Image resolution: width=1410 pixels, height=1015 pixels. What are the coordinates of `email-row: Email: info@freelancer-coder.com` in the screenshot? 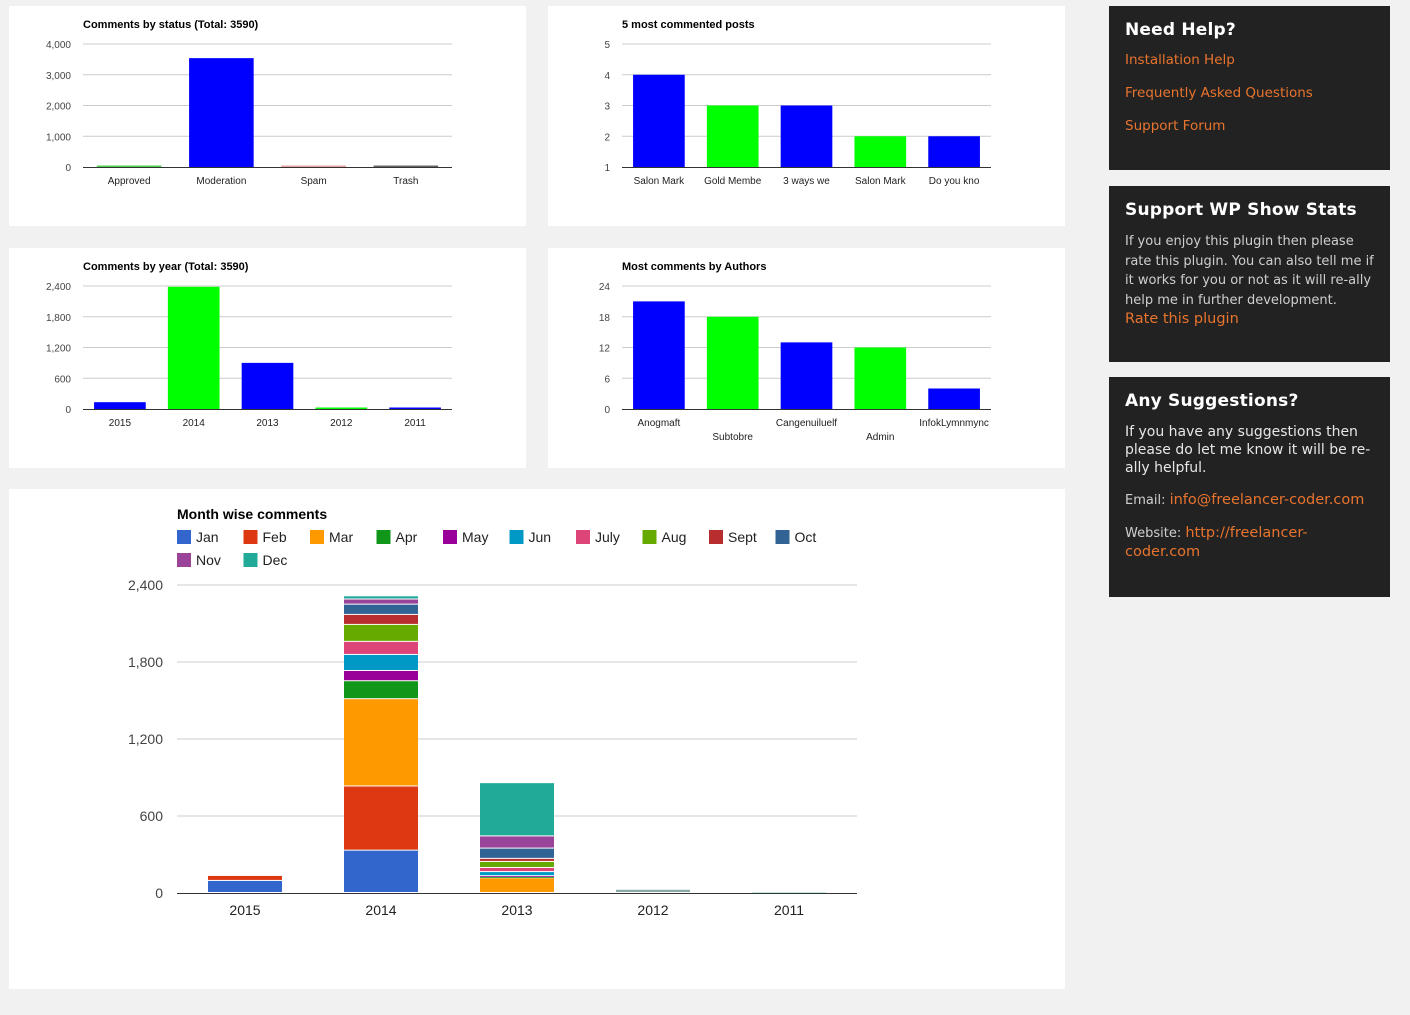 It's located at (1249, 500).